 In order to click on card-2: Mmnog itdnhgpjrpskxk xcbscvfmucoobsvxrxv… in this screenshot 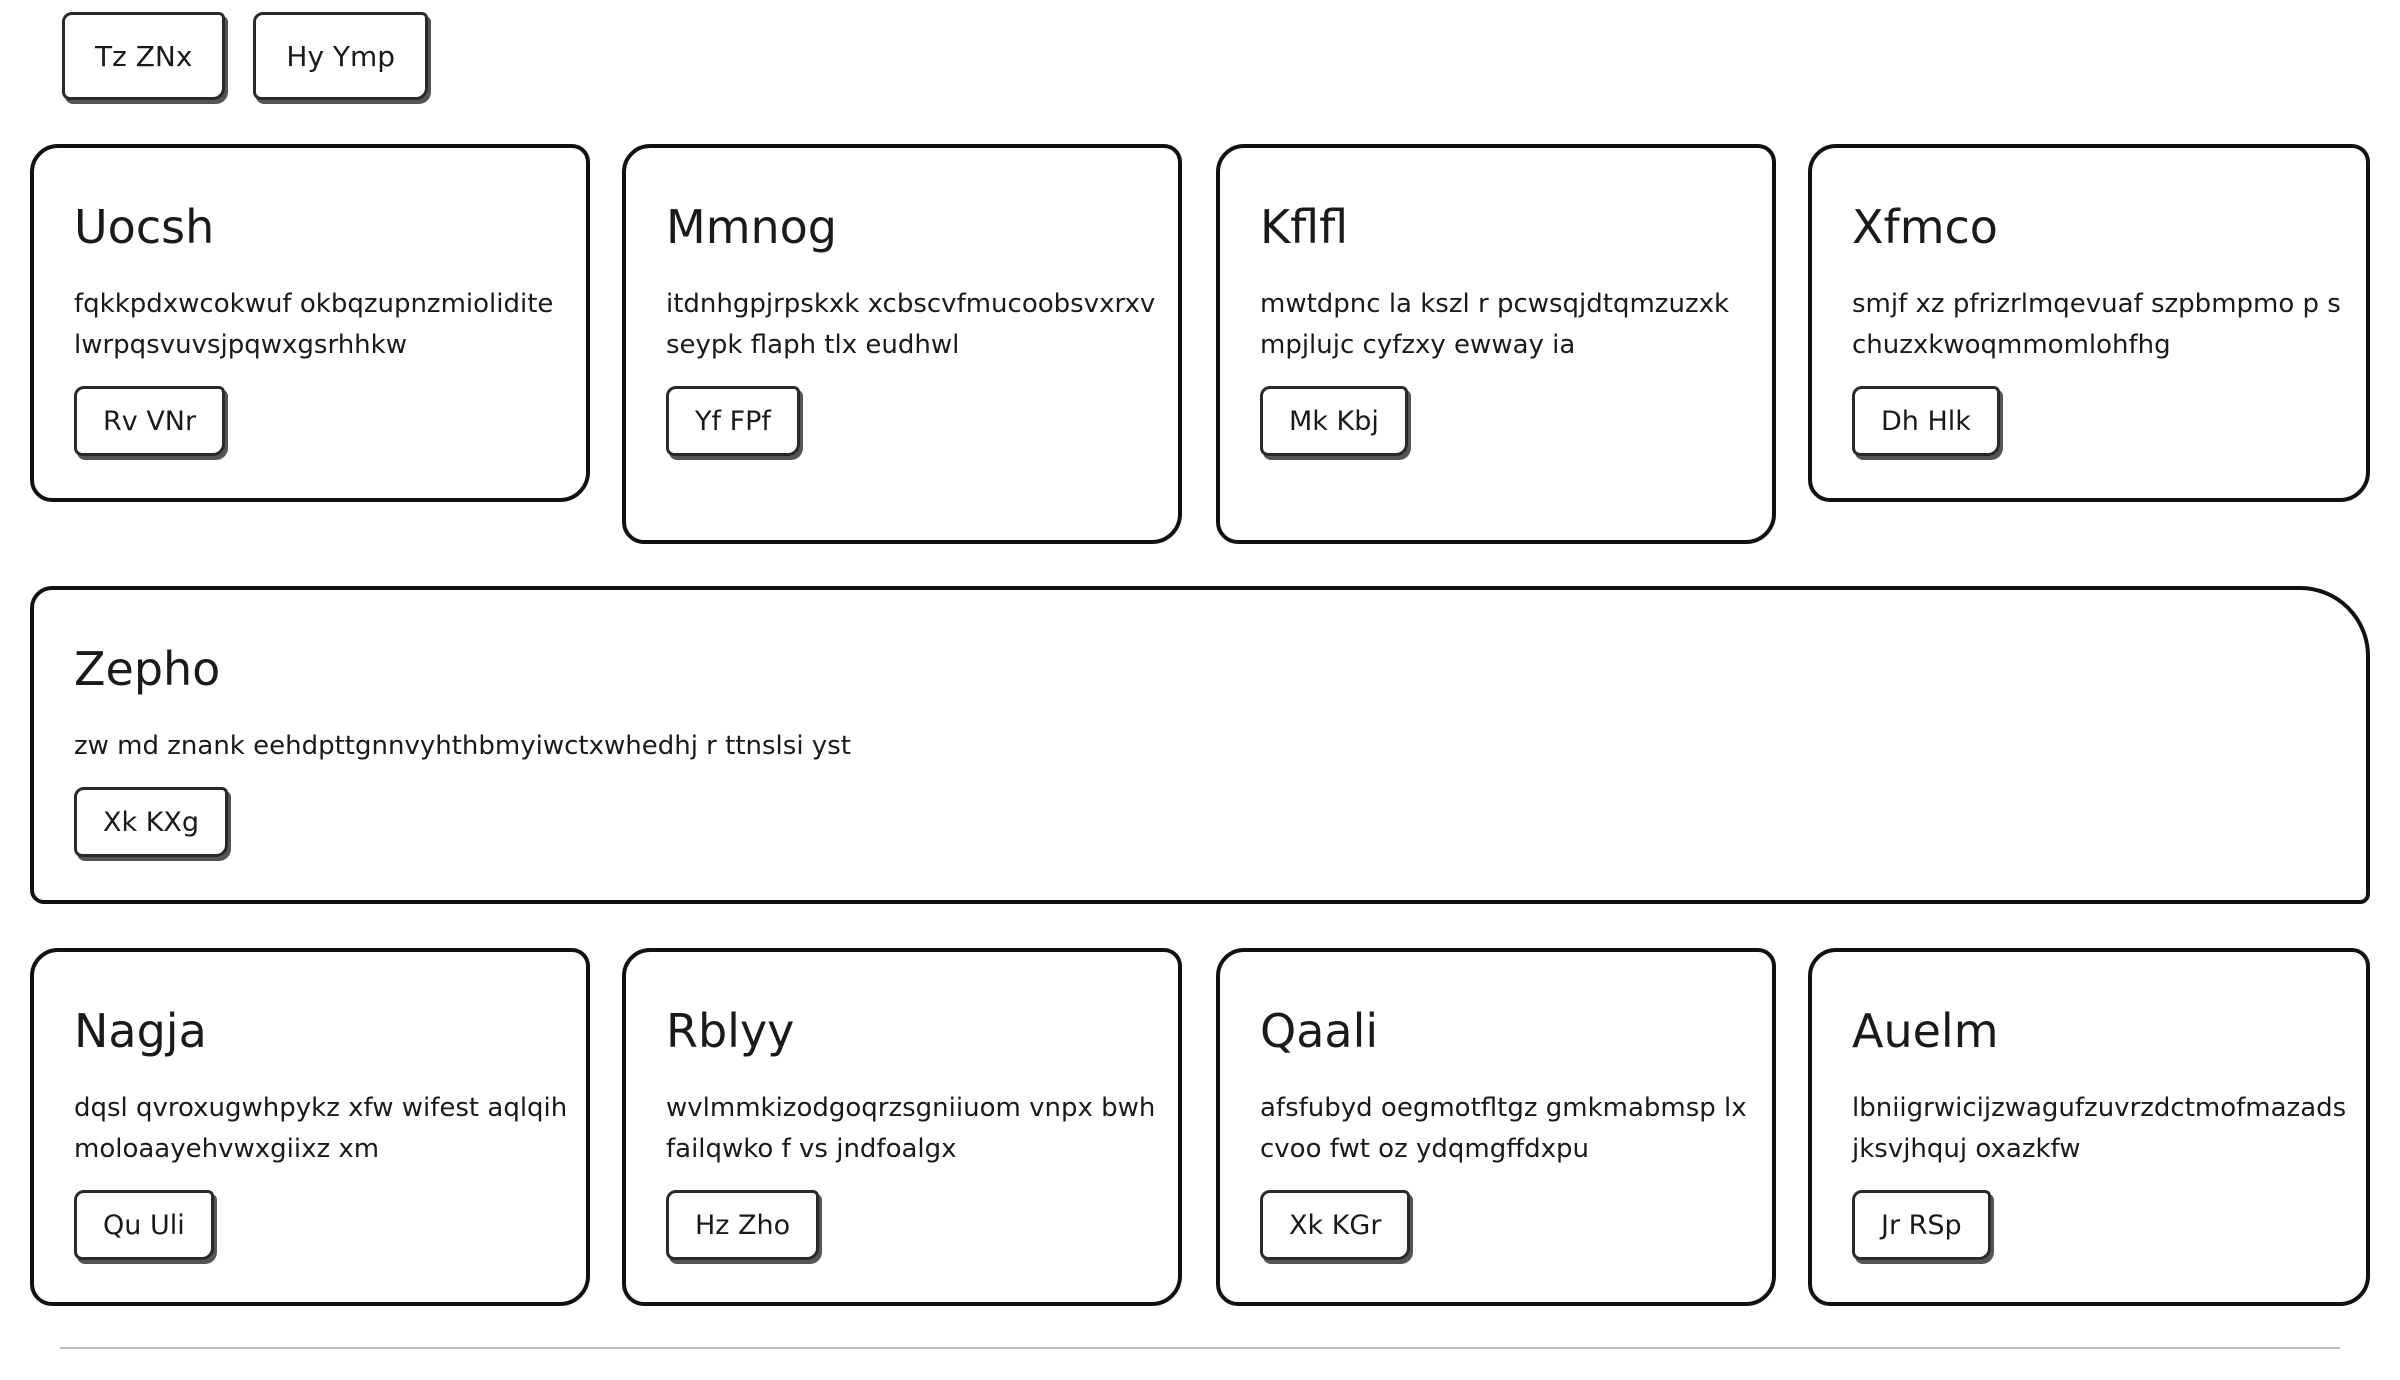, I will do `click(902, 344)`.